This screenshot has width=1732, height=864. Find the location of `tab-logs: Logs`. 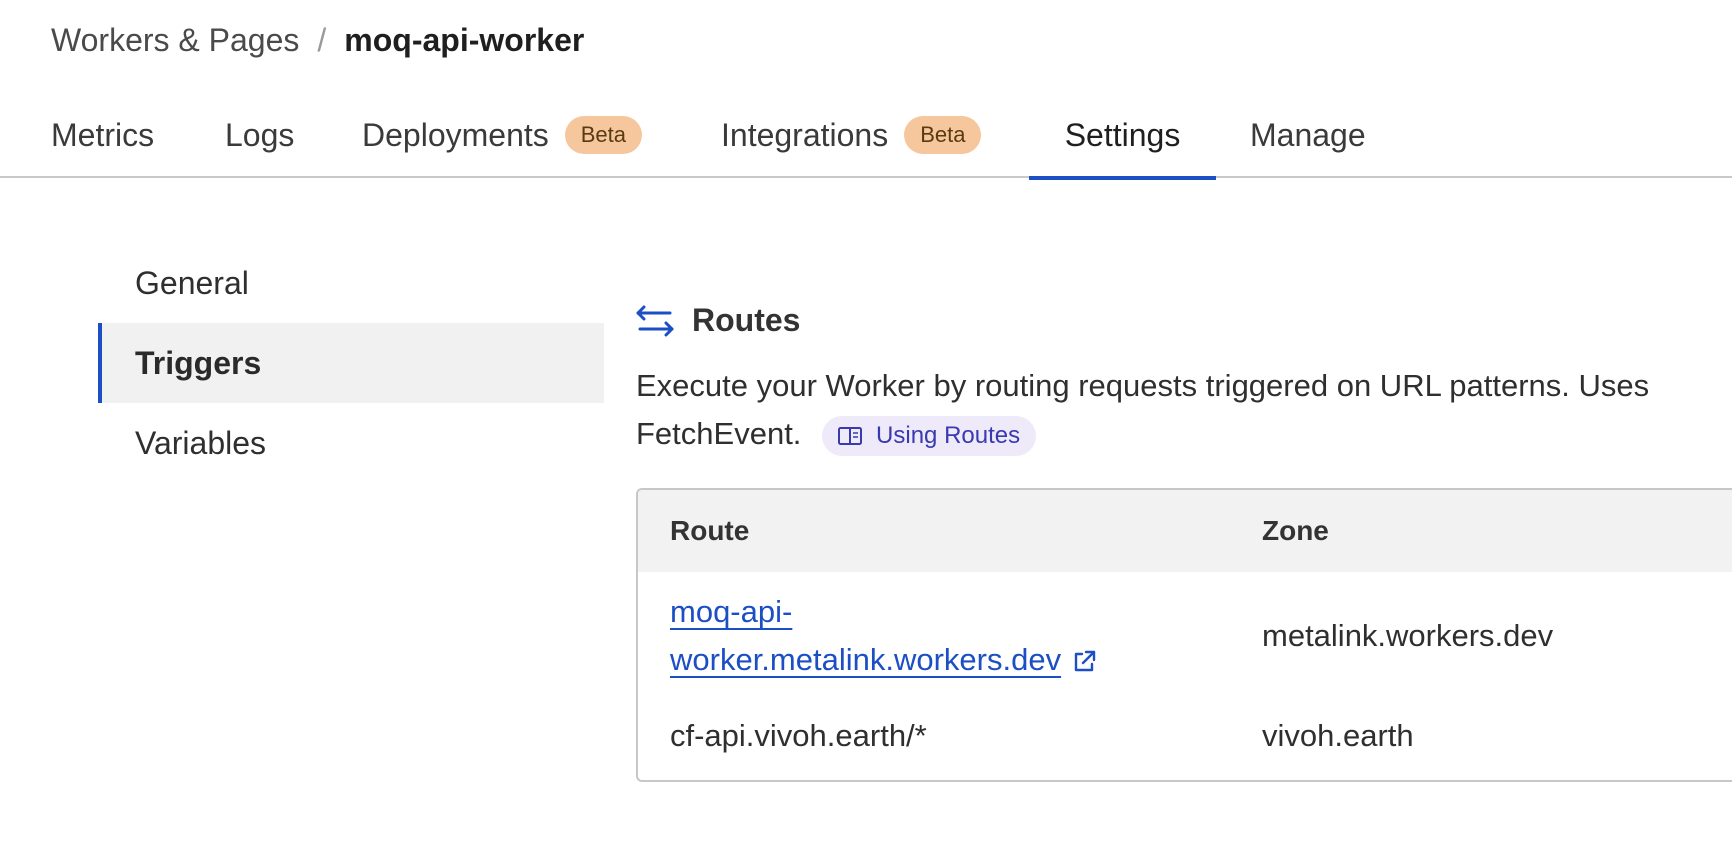

tab-logs: Logs is located at coordinates (259, 135).